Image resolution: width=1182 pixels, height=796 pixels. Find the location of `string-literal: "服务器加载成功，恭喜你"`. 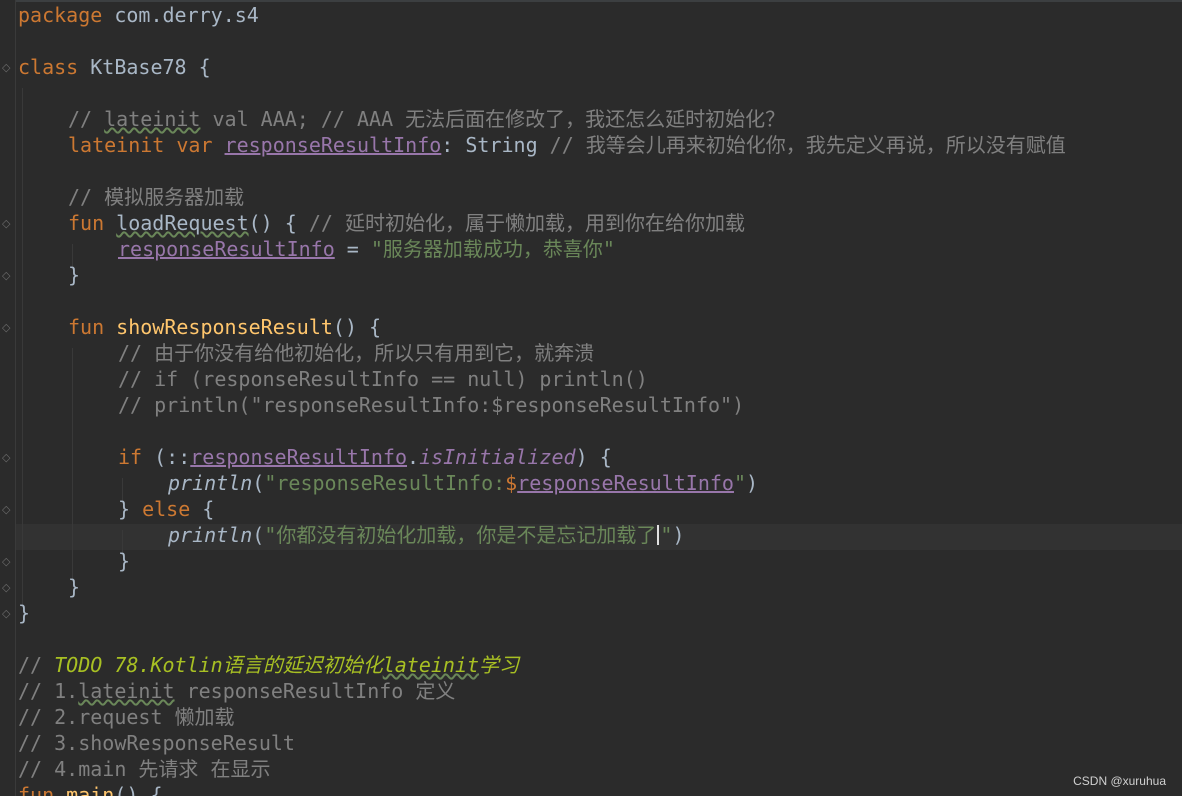

string-literal: "服务器加载成功，恭喜你" is located at coordinates (492, 249).